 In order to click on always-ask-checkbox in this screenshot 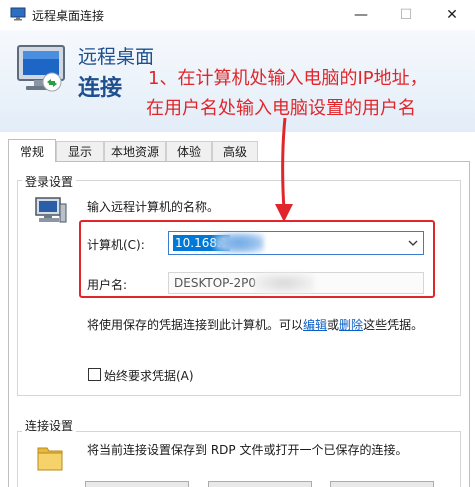, I will do `click(94, 374)`.